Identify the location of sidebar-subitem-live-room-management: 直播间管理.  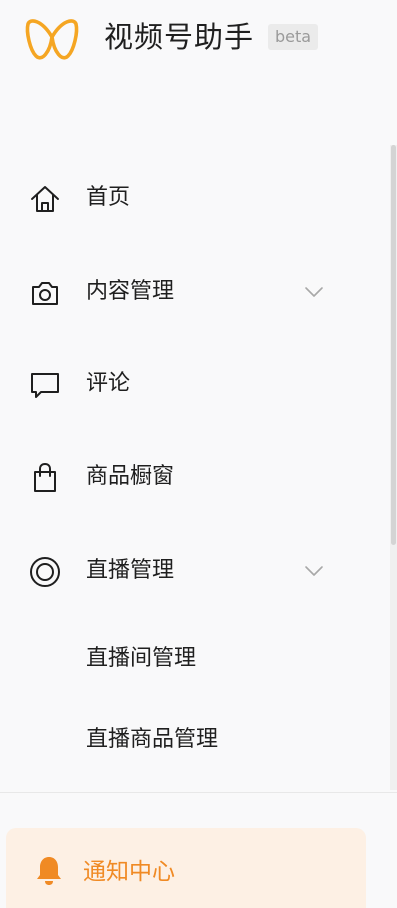
(141, 659).